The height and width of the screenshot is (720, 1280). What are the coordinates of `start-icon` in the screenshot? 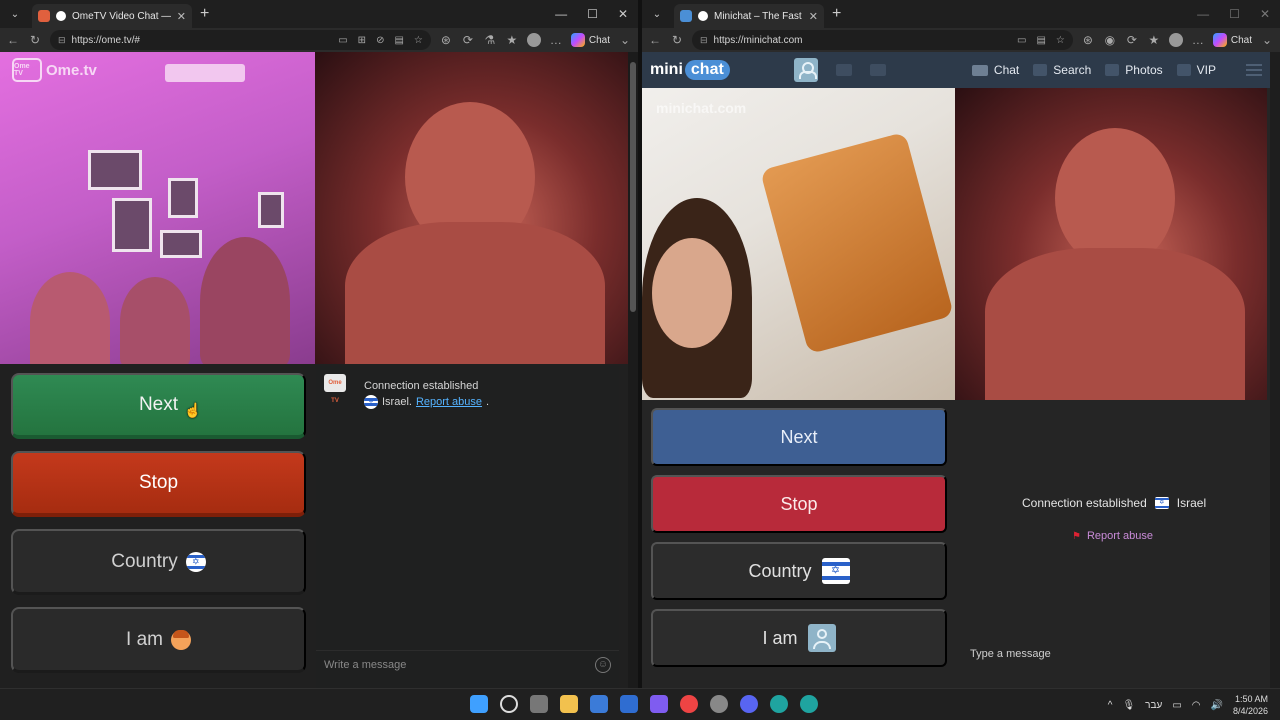 It's located at (479, 704).